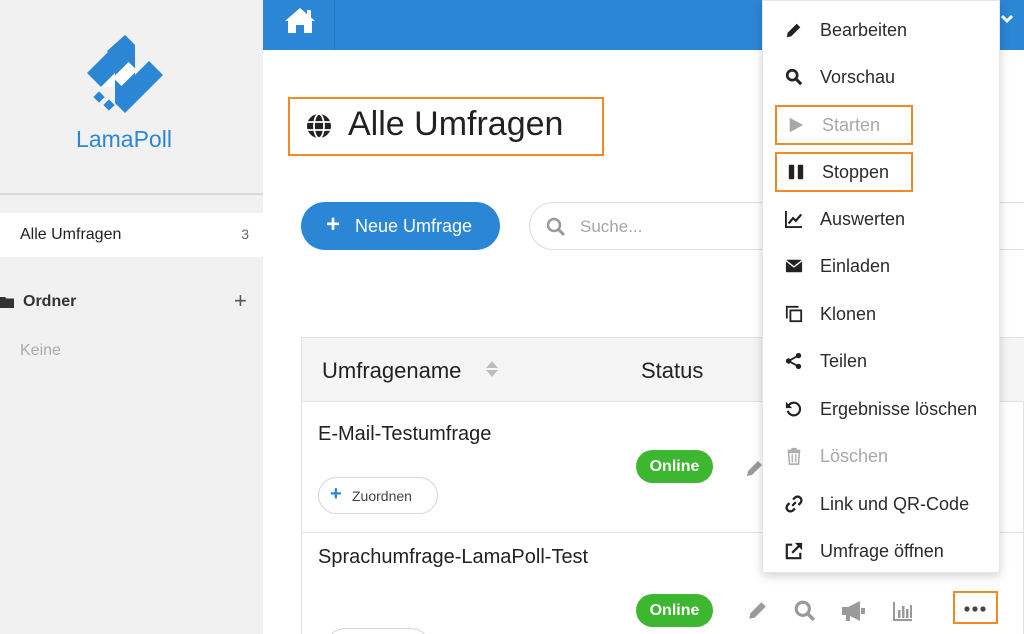  Describe the element at coordinates (7, 302) in the screenshot. I see `folder-icon` at that location.